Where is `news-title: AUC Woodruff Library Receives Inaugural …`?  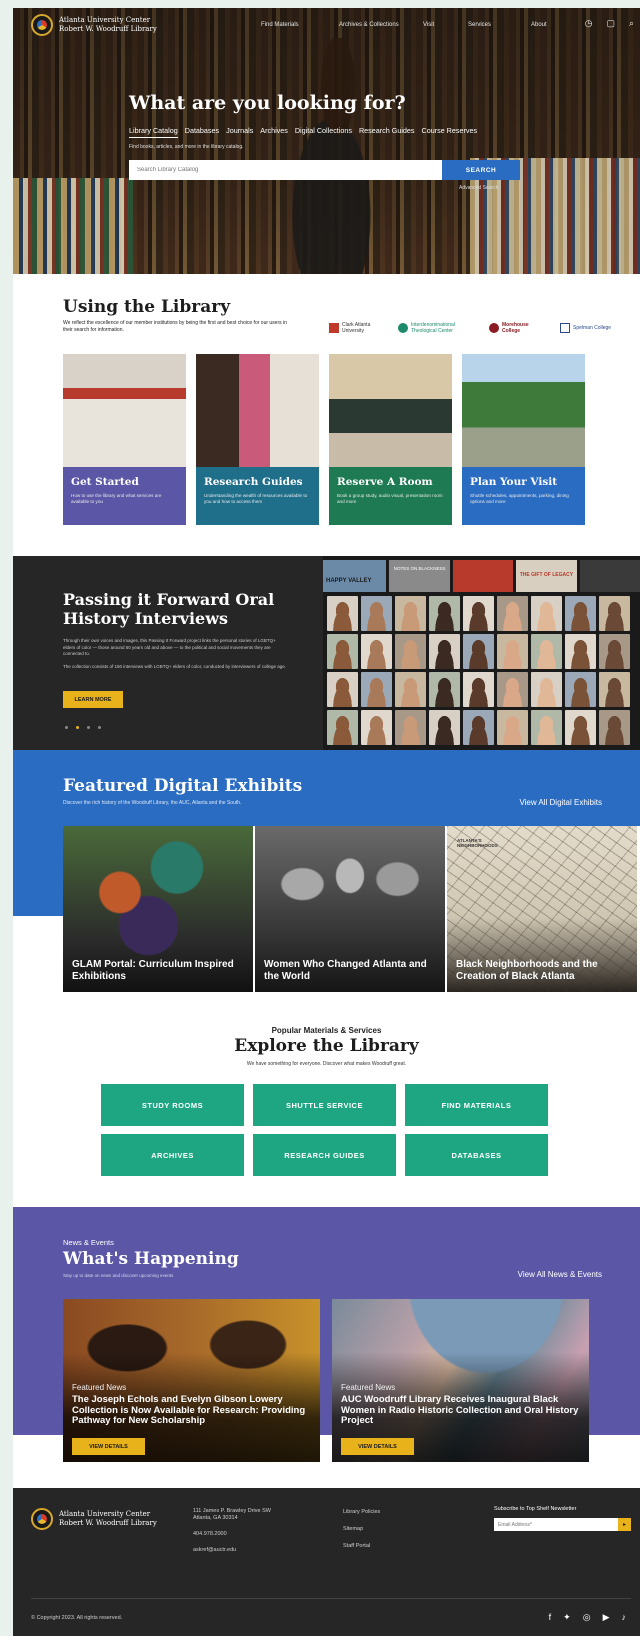 news-title: AUC Woodruff Library Receives Inaugural … is located at coordinates (460, 1410).